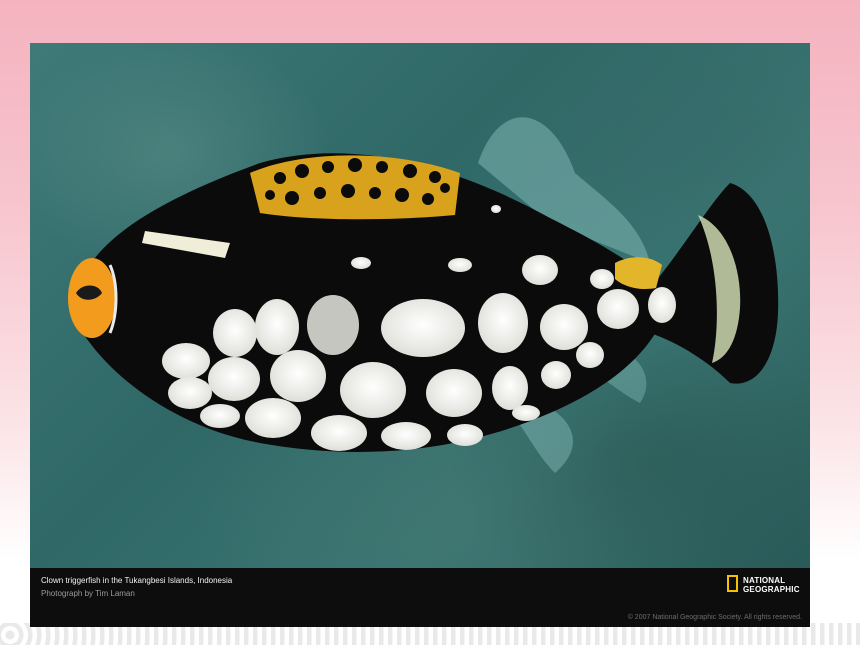 The width and height of the screenshot is (860, 645). Describe the element at coordinates (88, 593) in the screenshot. I see `caption-credit: Photograph by Tim Laman` at that location.